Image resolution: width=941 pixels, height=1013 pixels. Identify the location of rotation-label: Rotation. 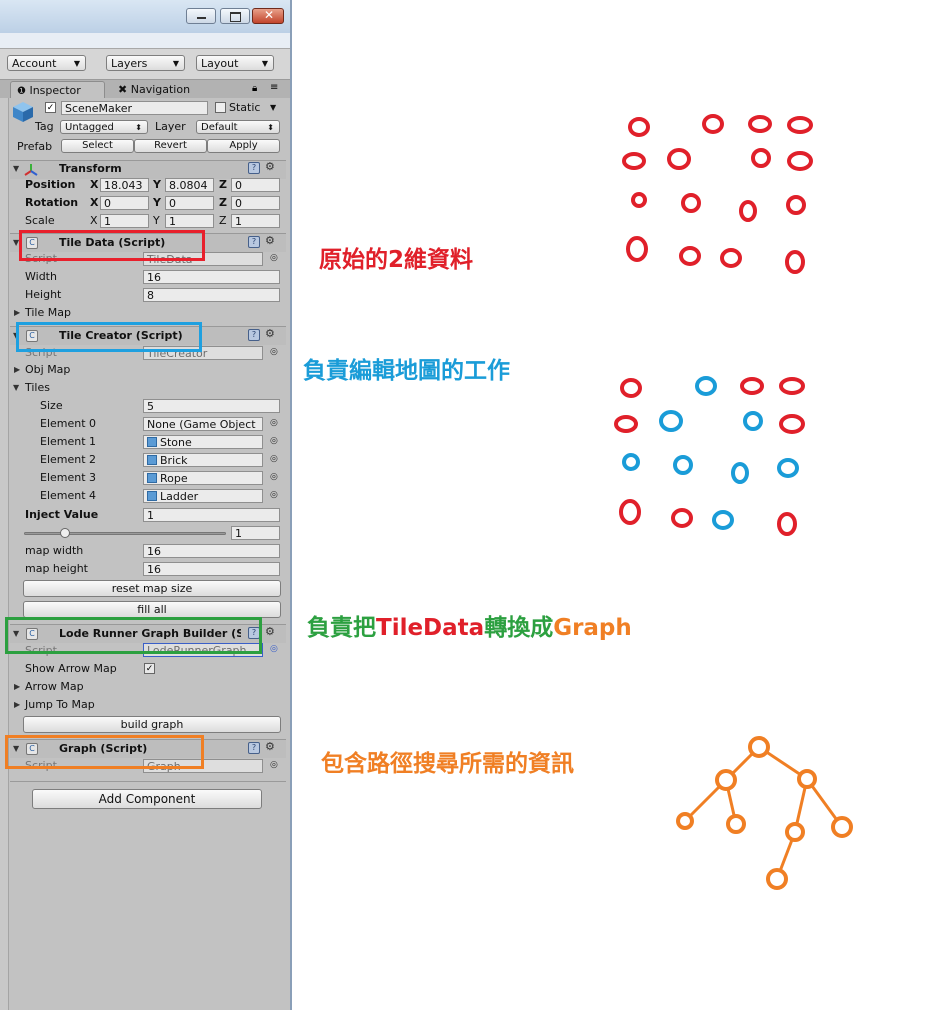
(52, 202).